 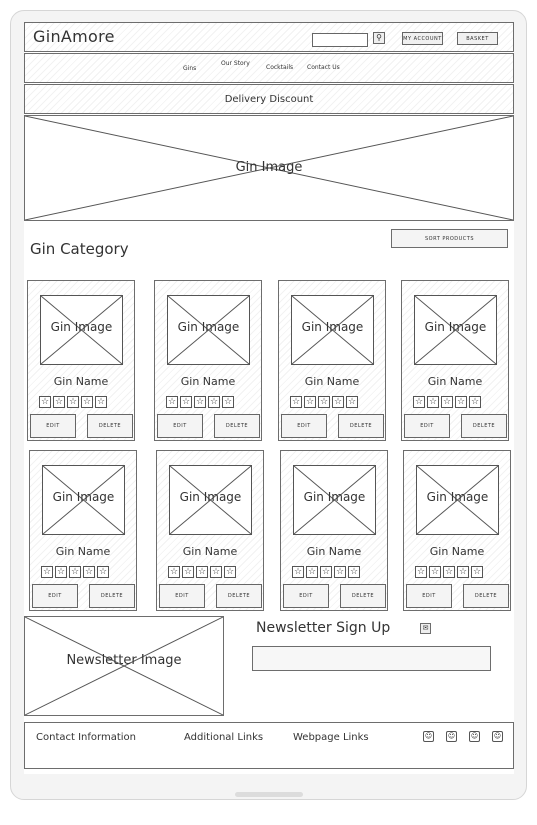 I want to click on footer-webpage-link: Webpage Links, so click(x=331, y=737).